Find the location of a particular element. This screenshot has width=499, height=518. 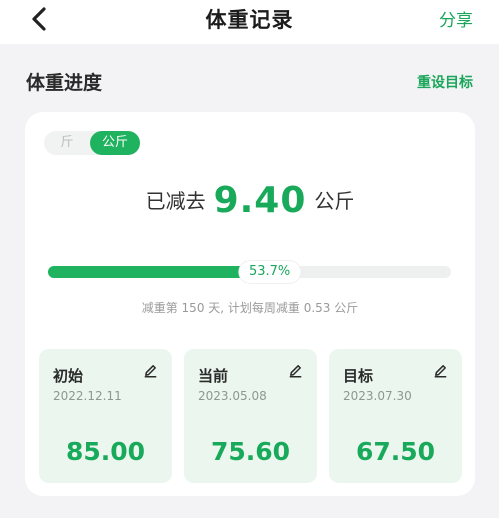

progress-bar: 53.7% is located at coordinates (249, 272).